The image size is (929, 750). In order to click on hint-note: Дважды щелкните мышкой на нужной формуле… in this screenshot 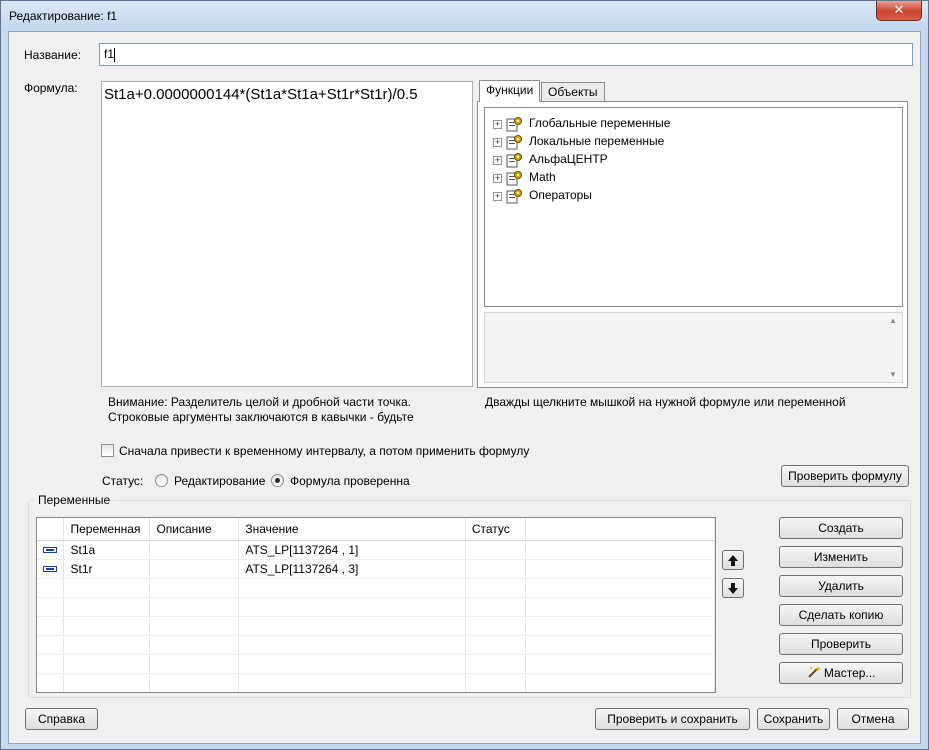, I will do `click(665, 402)`.